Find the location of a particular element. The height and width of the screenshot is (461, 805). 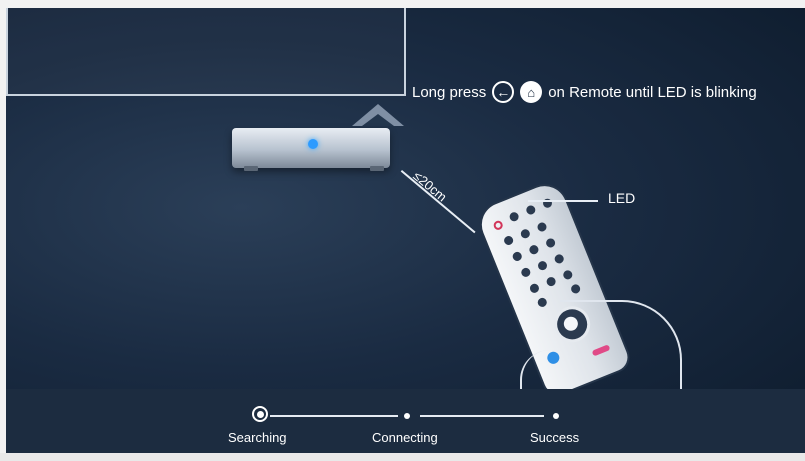

instruction-prefix: Long press is located at coordinates (449, 92).